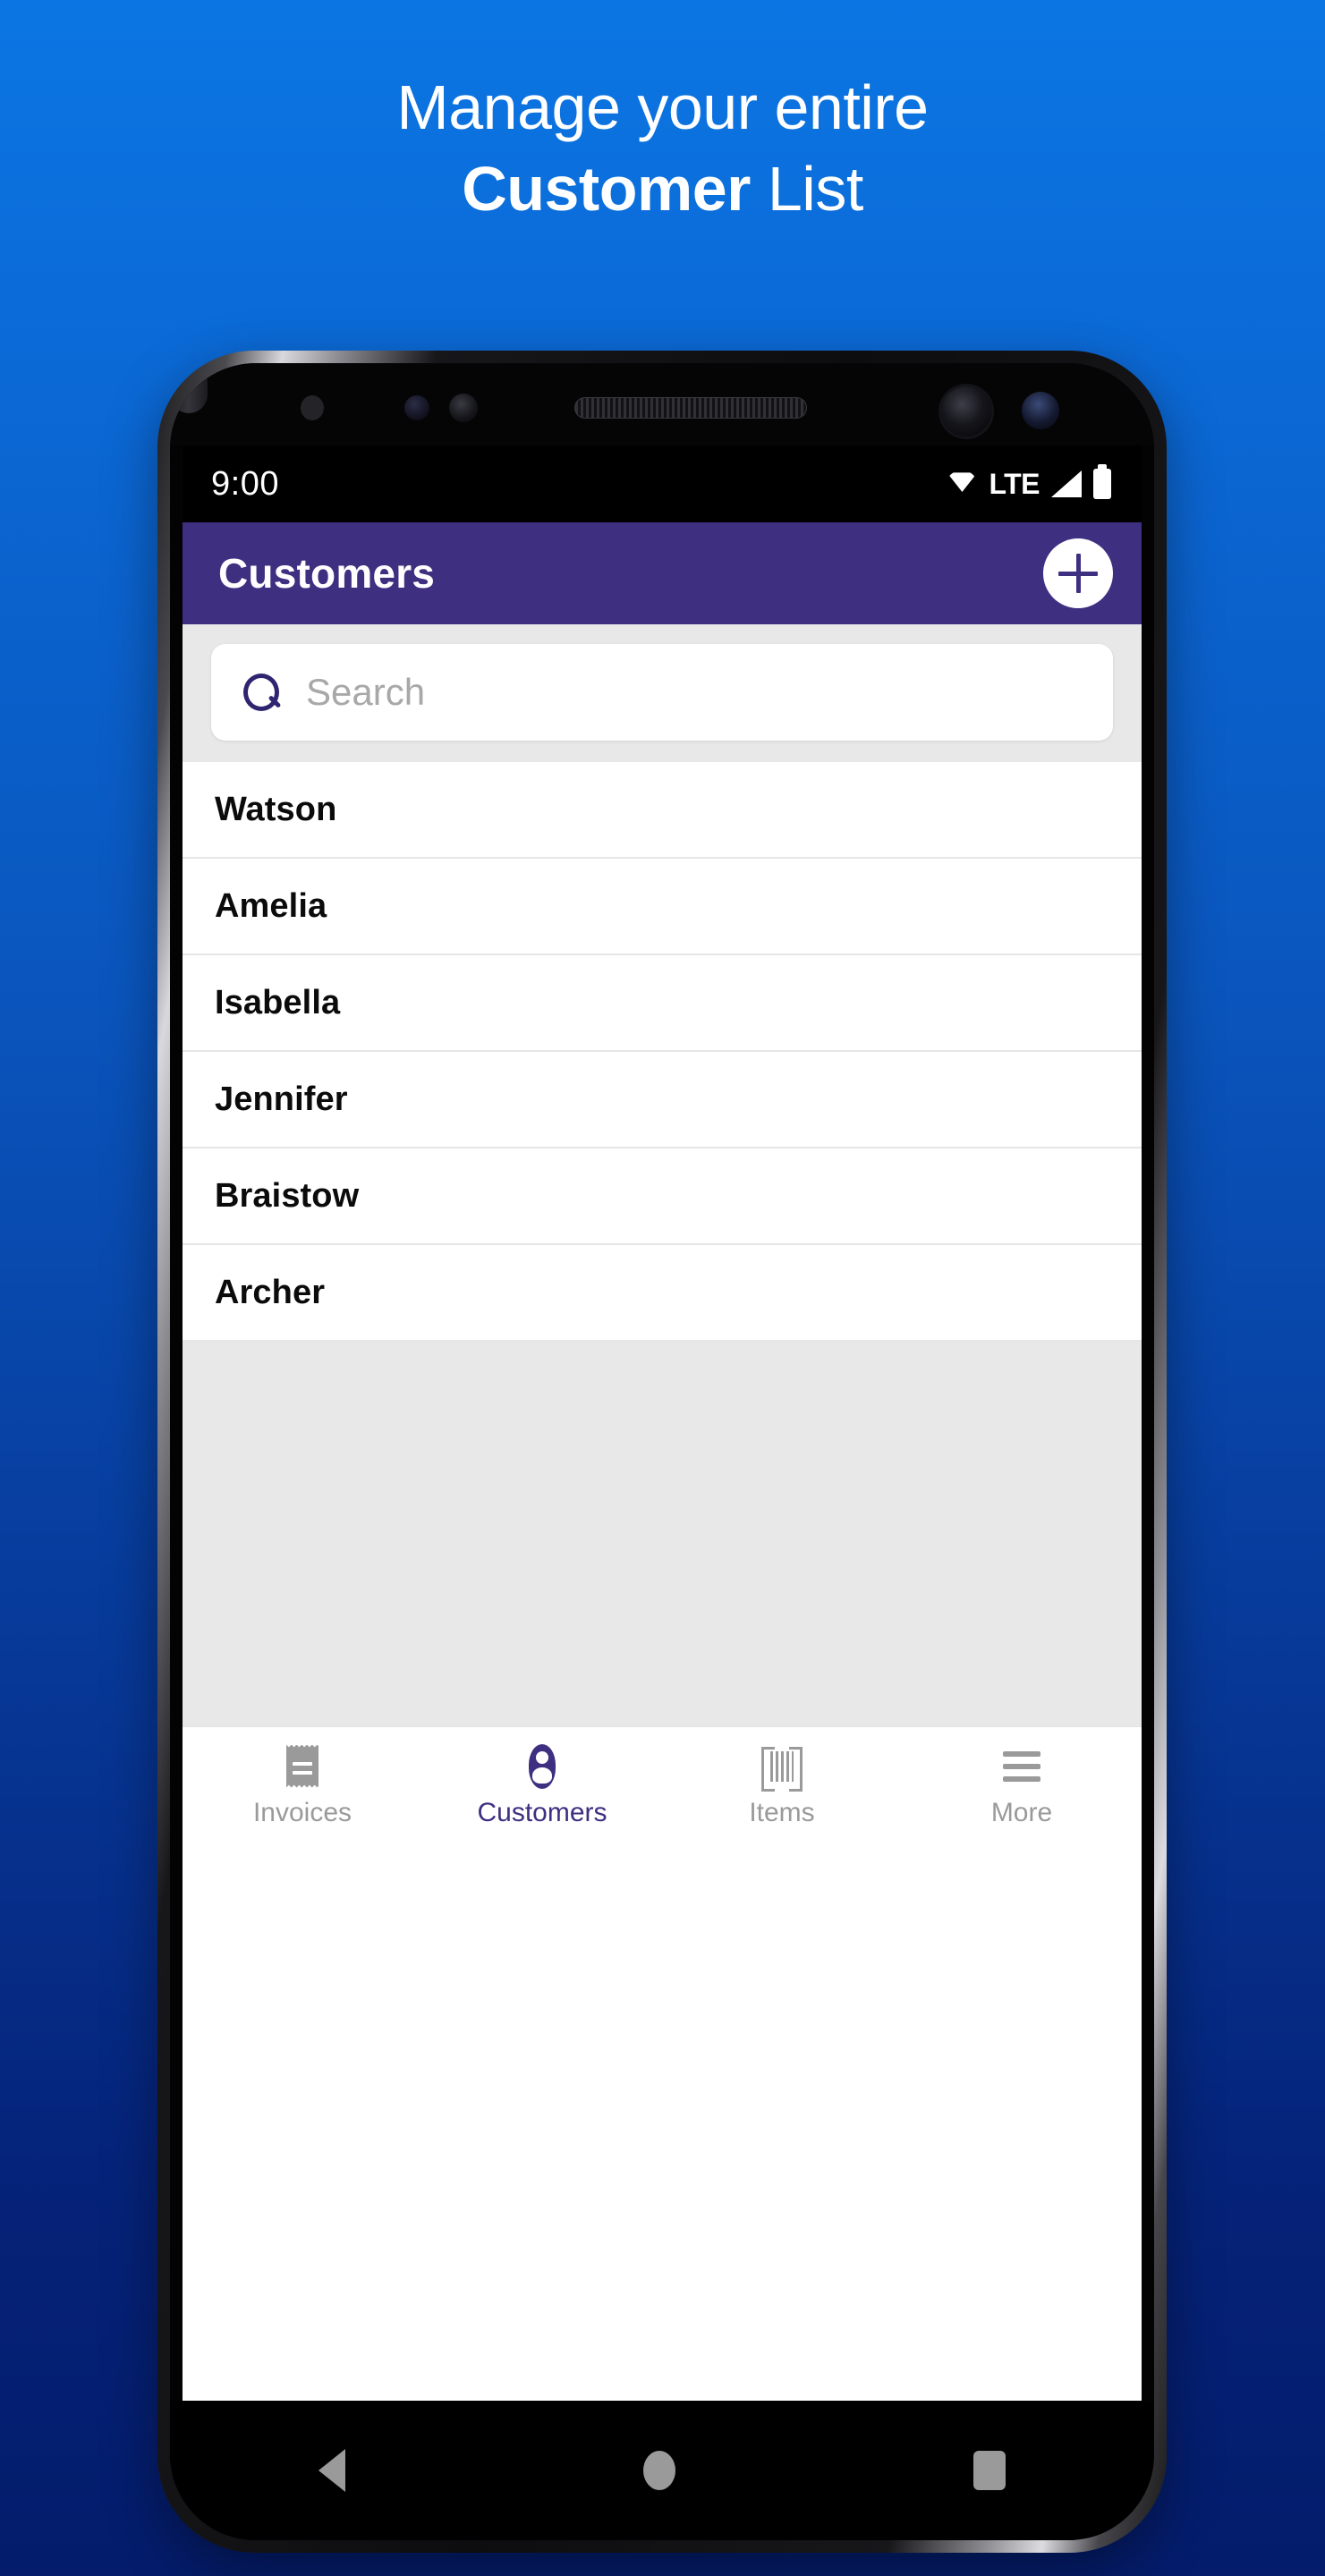 Image resolution: width=1325 pixels, height=2576 pixels. I want to click on nav-item-items: Items, so click(782, 1786).